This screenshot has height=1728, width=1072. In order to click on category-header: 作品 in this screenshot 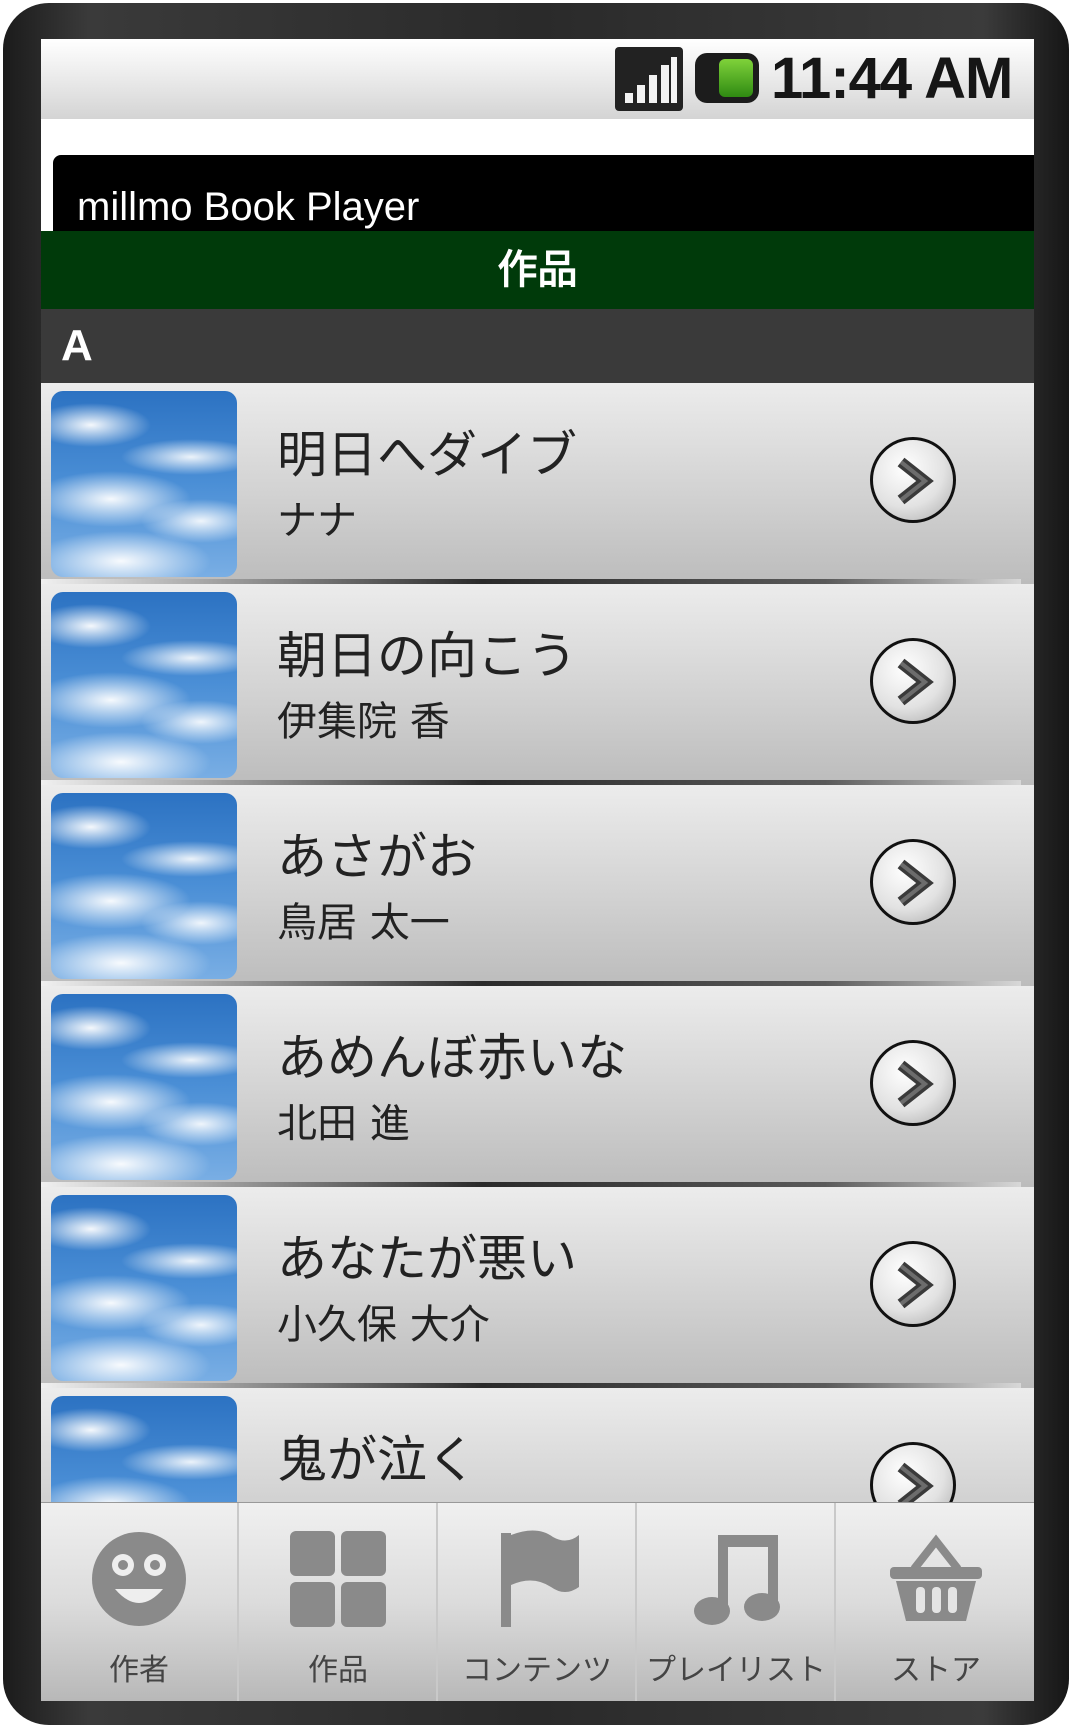, I will do `click(537, 270)`.